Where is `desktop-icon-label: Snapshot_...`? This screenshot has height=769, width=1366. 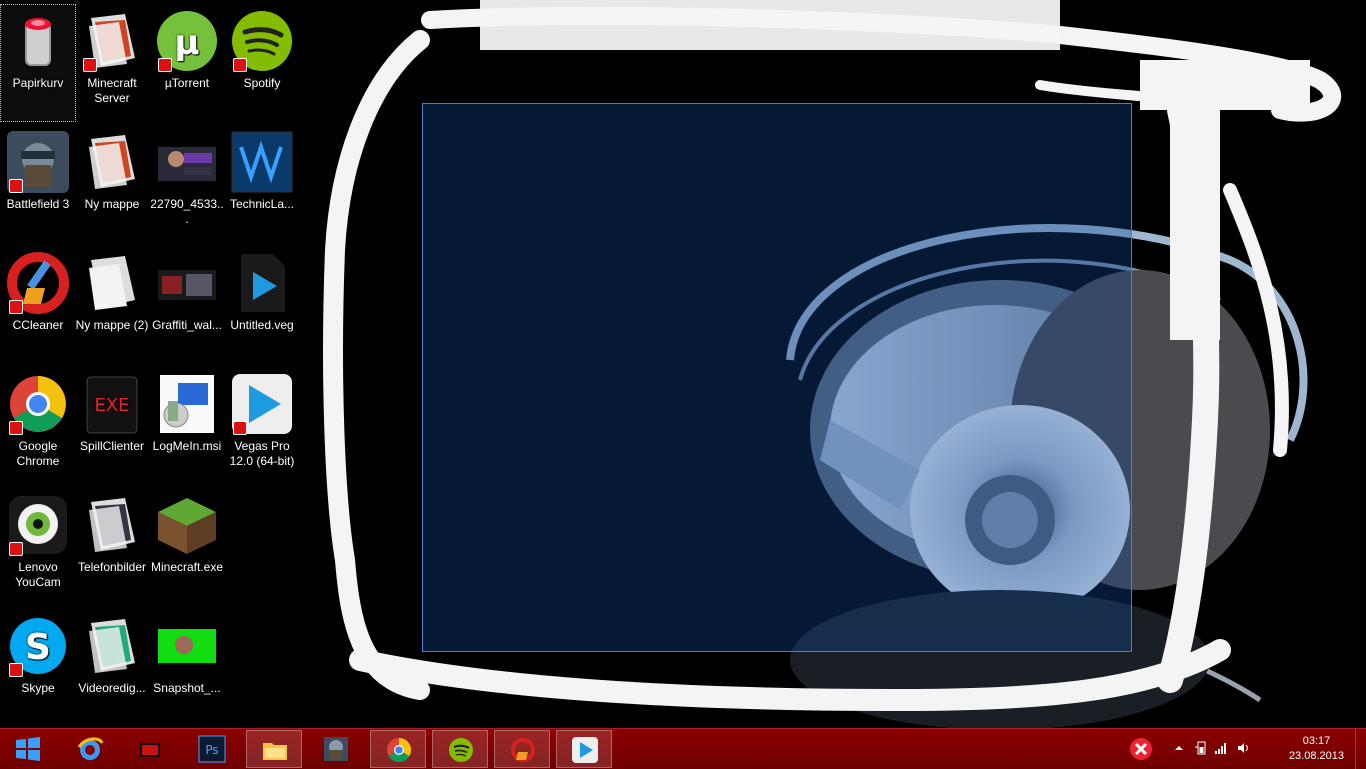
desktop-icon-label: Snapshot_... is located at coordinates (187, 688).